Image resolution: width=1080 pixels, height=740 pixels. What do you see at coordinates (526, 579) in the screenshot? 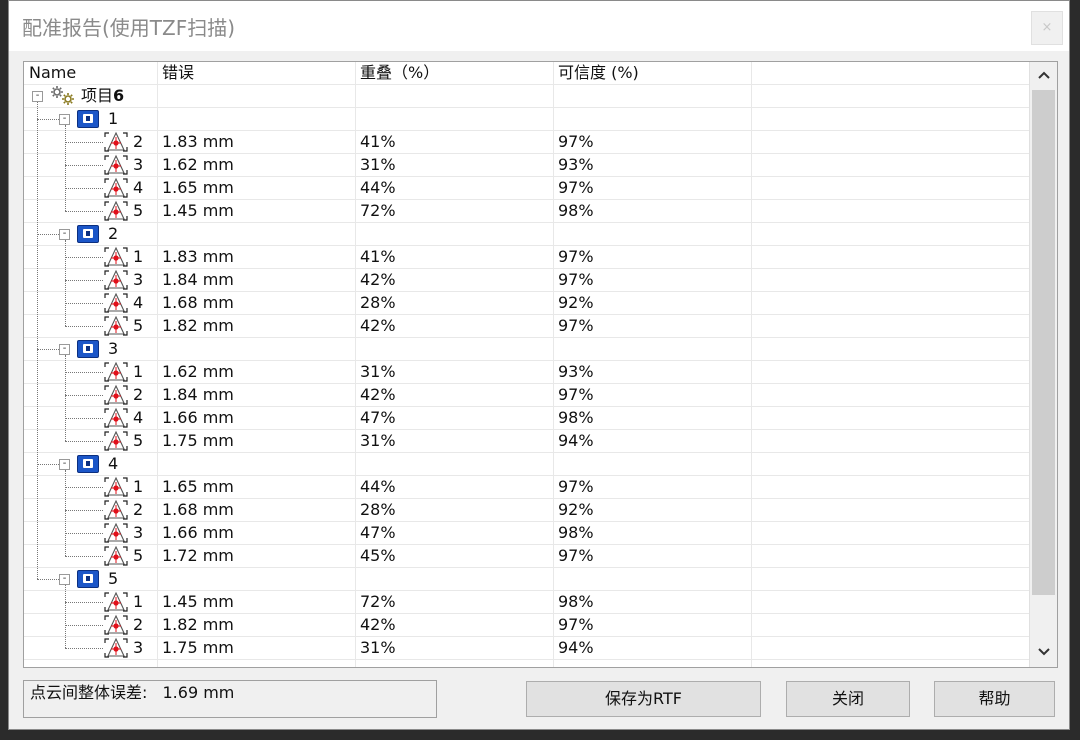
I see `tree-node-scan: -5` at bounding box center [526, 579].